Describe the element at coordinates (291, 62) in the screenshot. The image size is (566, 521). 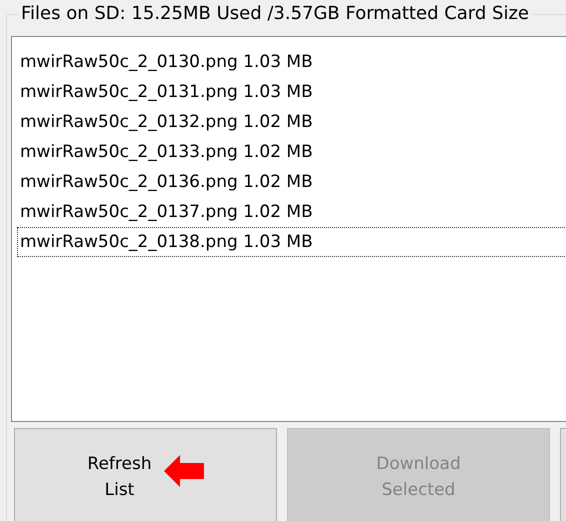
I see `file-item: mwirRaw50c_2_0130.png 1.03 MB` at that location.